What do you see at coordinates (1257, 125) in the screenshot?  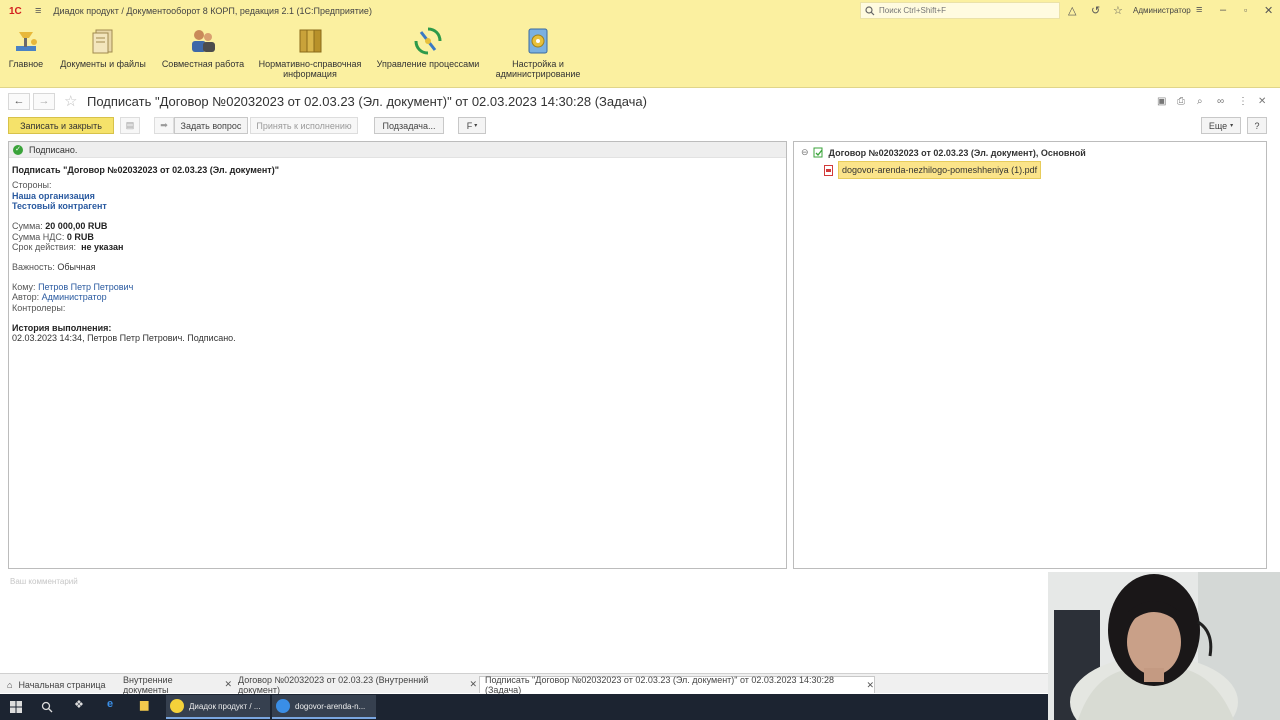 I see `help-button: ?` at bounding box center [1257, 125].